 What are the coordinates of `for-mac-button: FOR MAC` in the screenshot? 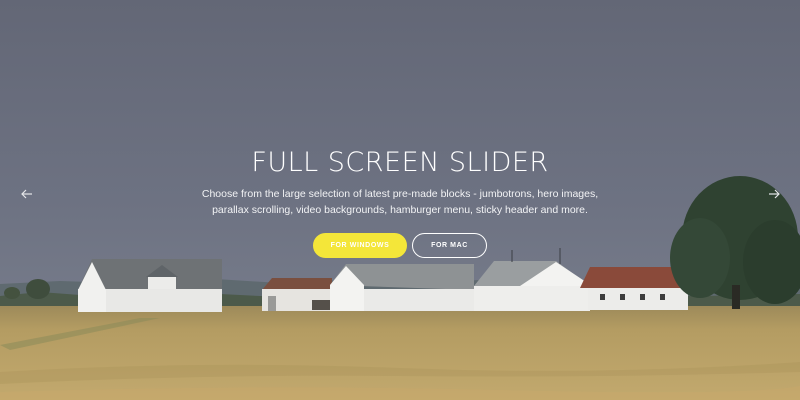 It's located at (449, 245).